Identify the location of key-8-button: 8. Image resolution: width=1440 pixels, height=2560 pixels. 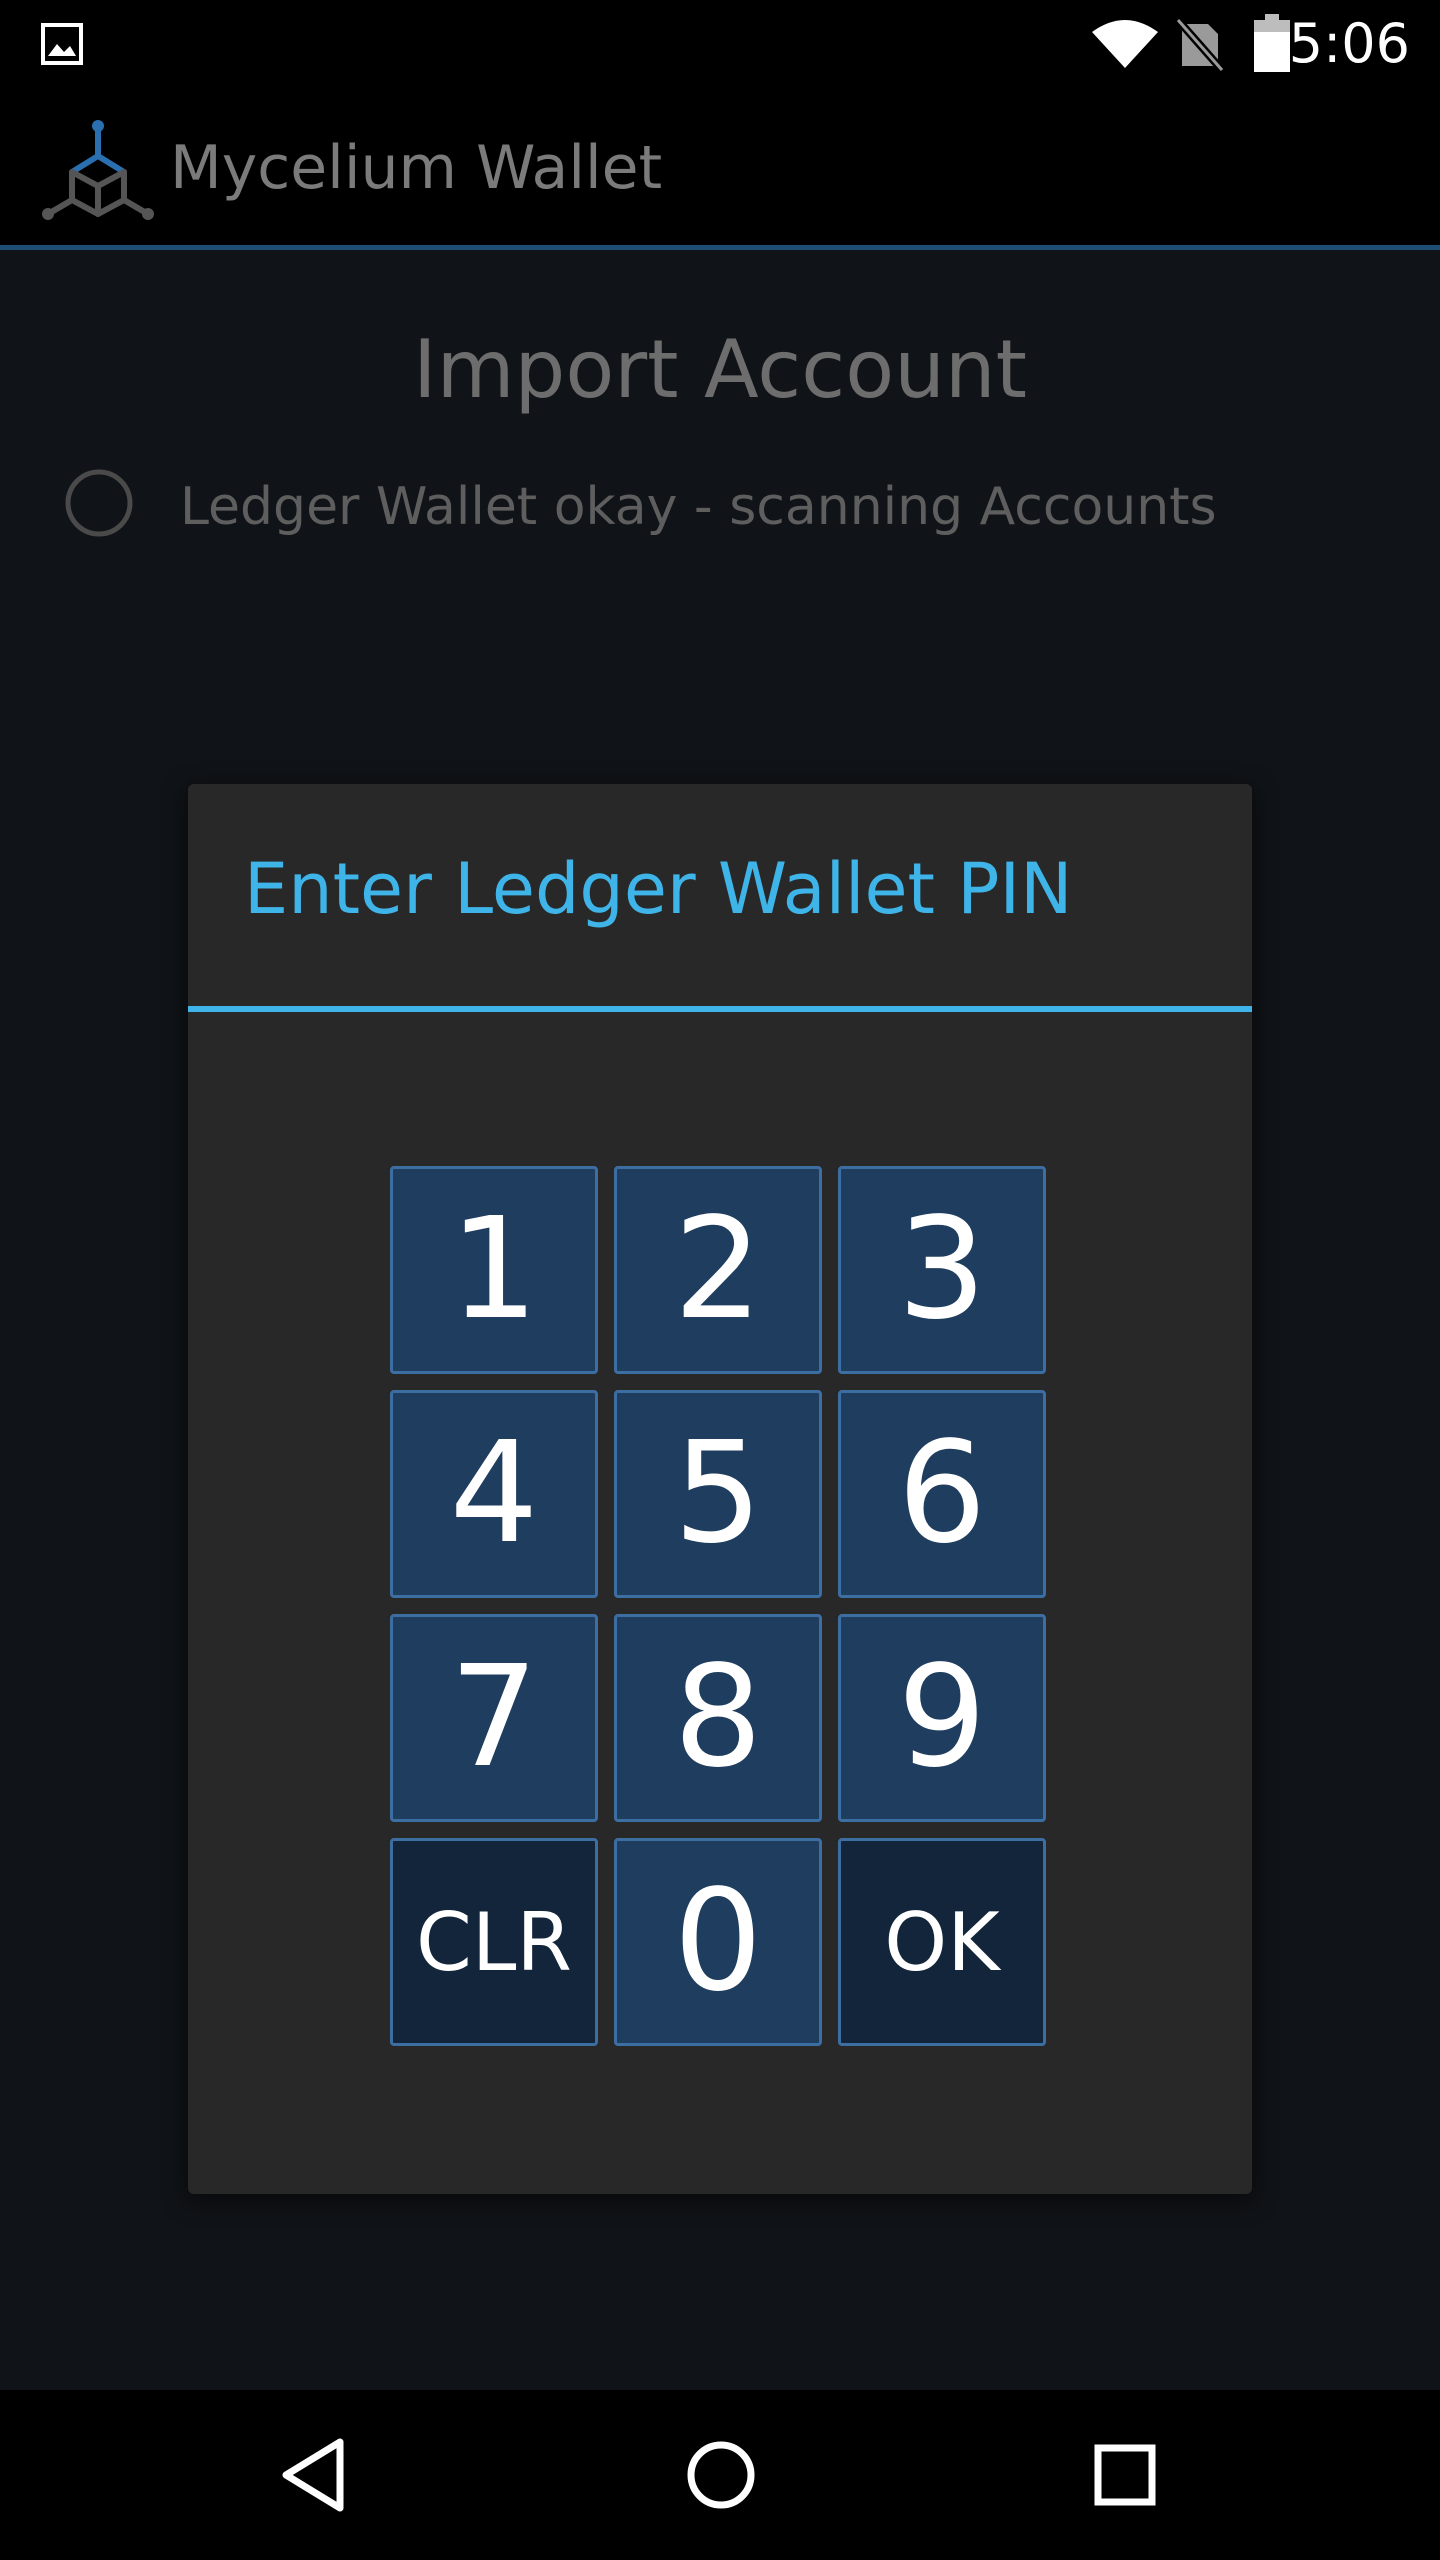
(718, 1718).